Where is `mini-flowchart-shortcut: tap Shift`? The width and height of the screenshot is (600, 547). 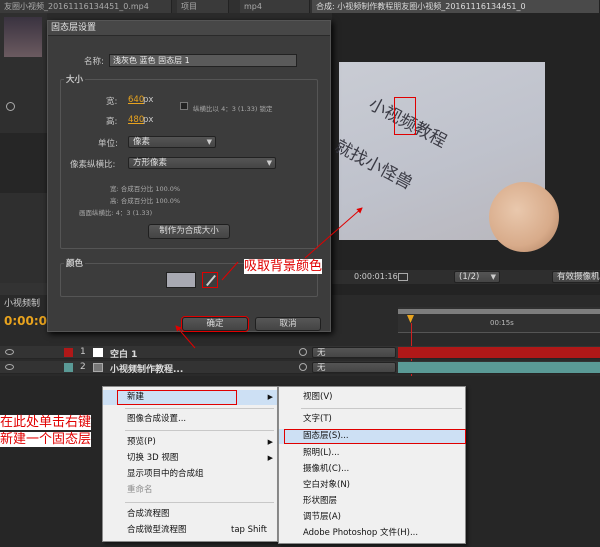
mini-flowchart-shortcut: tap Shift is located at coordinates (249, 530).